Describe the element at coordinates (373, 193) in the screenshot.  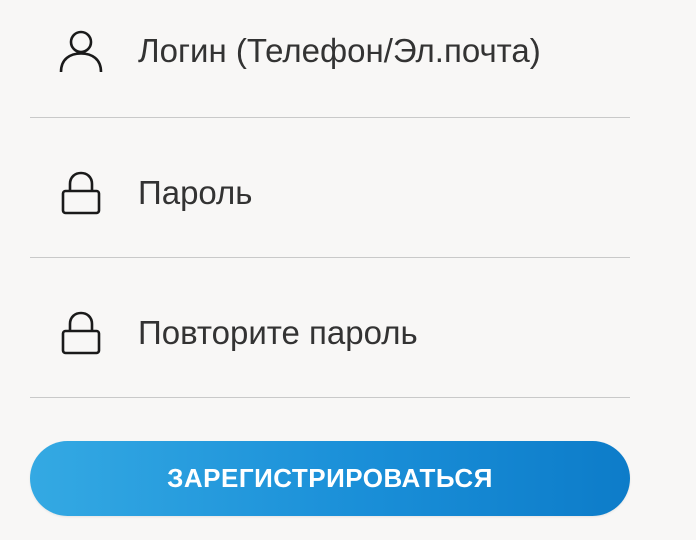
I see `password-input` at that location.